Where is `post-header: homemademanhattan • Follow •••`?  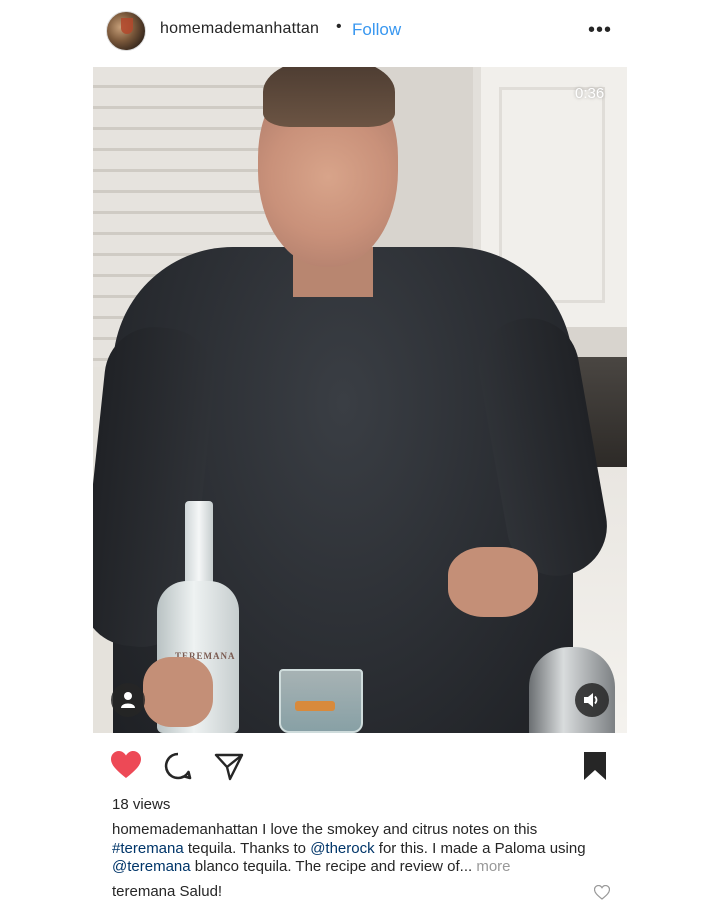 post-header: homemademanhattan • Follow ••• is located at coordinates (360, 32).